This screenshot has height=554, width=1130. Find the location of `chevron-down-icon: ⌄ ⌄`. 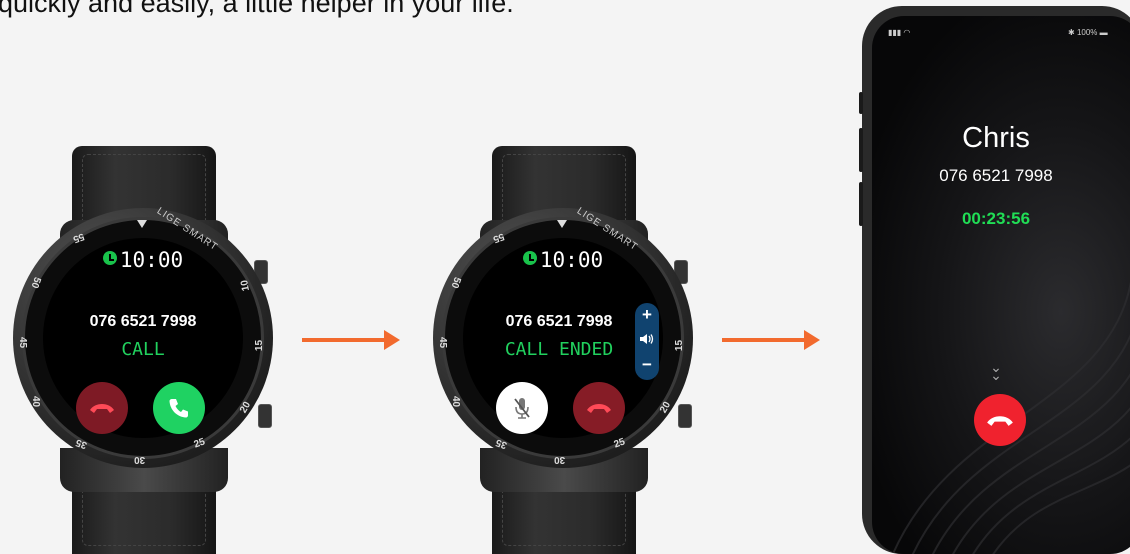

chevron-down-icon: ⌄ ⌄ is located at coordinates (996, 371).